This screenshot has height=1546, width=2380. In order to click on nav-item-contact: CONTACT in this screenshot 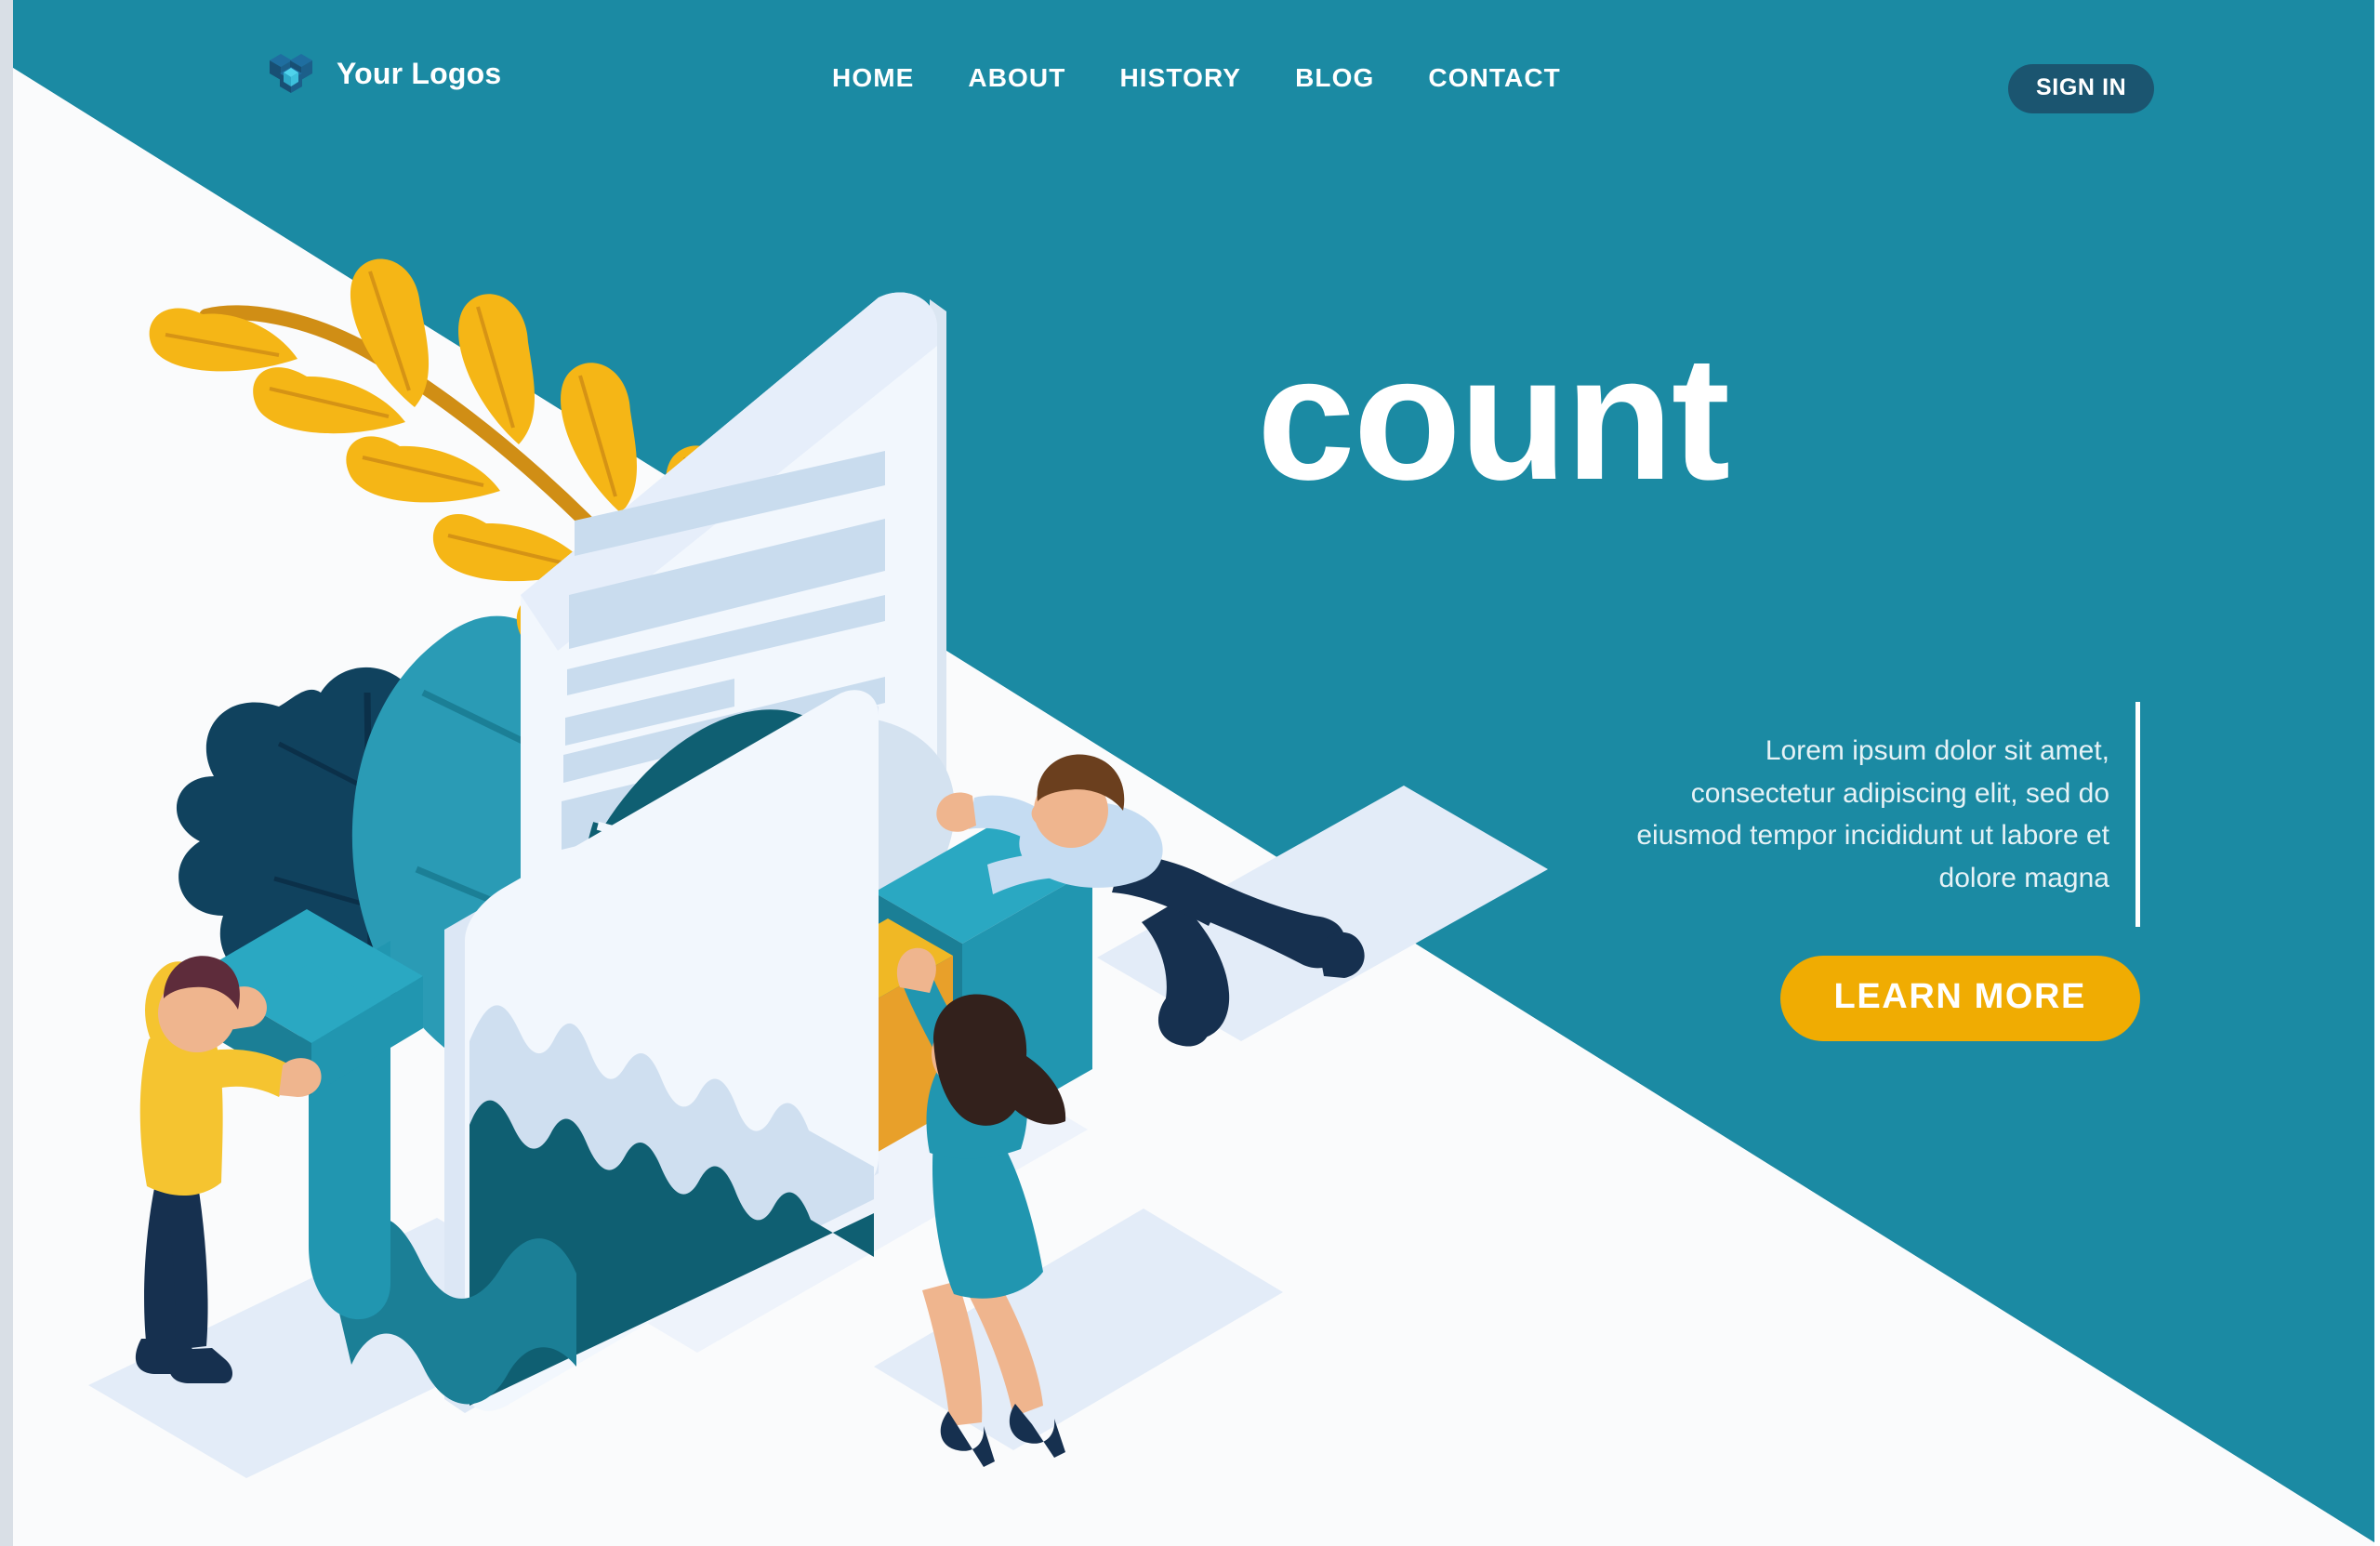, I will do `click(1494, 78)`.